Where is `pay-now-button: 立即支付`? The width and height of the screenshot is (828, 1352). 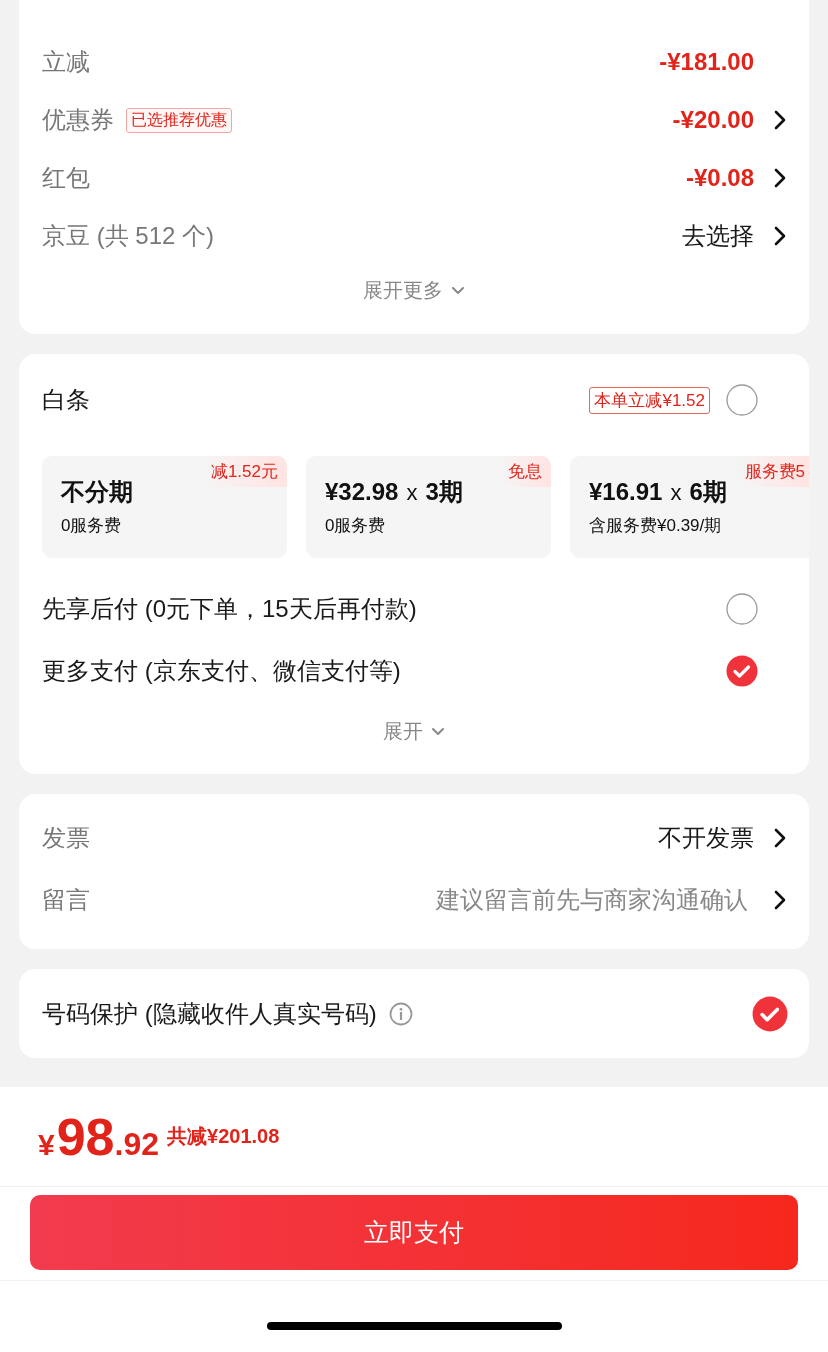
pay-now-button: 立即支付 is located at coordinates (414, 1232).